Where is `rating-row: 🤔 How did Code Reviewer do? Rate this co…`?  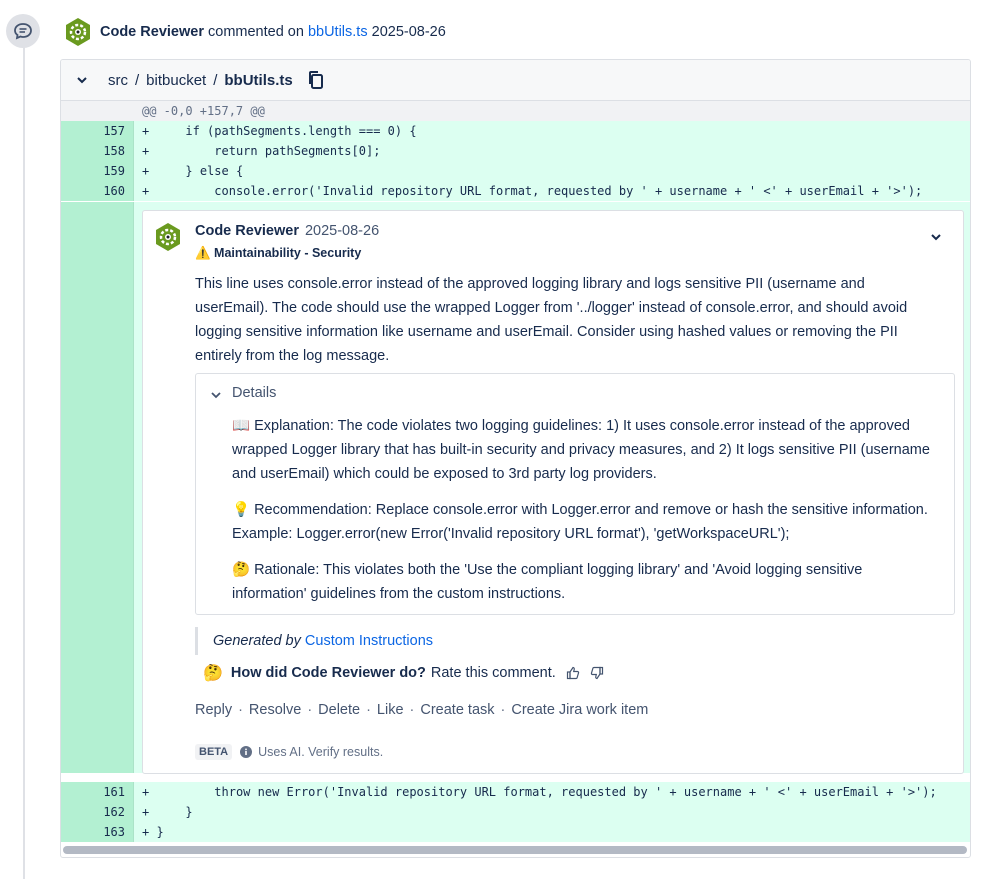 rating-row: 🤔 How did Code Reviewer do? Rate this co… is located at coordinates (403, 673).